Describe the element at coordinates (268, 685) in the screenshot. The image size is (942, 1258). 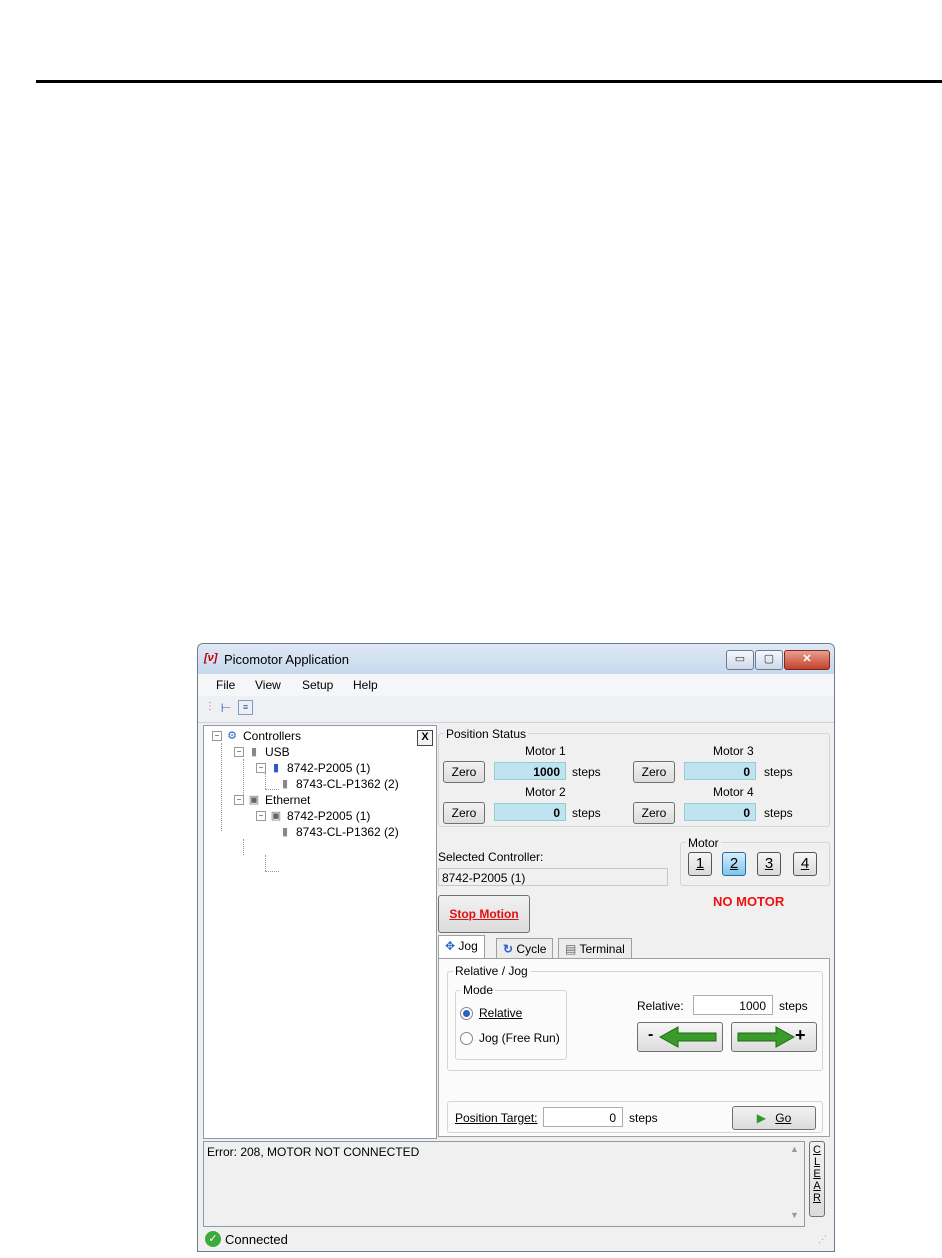
I see `menu-view: View` at that location.